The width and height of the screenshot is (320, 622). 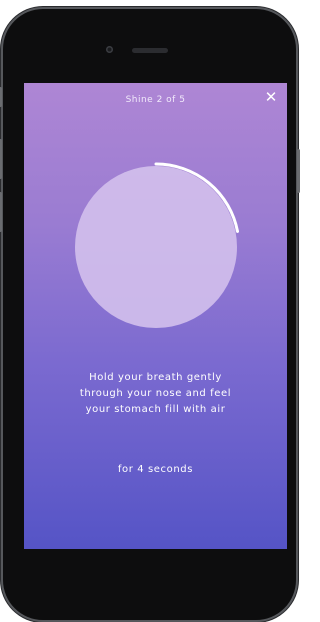 What do you see at coordinates (1, 97) in the screenshot?
I see `mute-switch` at bounding box center [1, 97].